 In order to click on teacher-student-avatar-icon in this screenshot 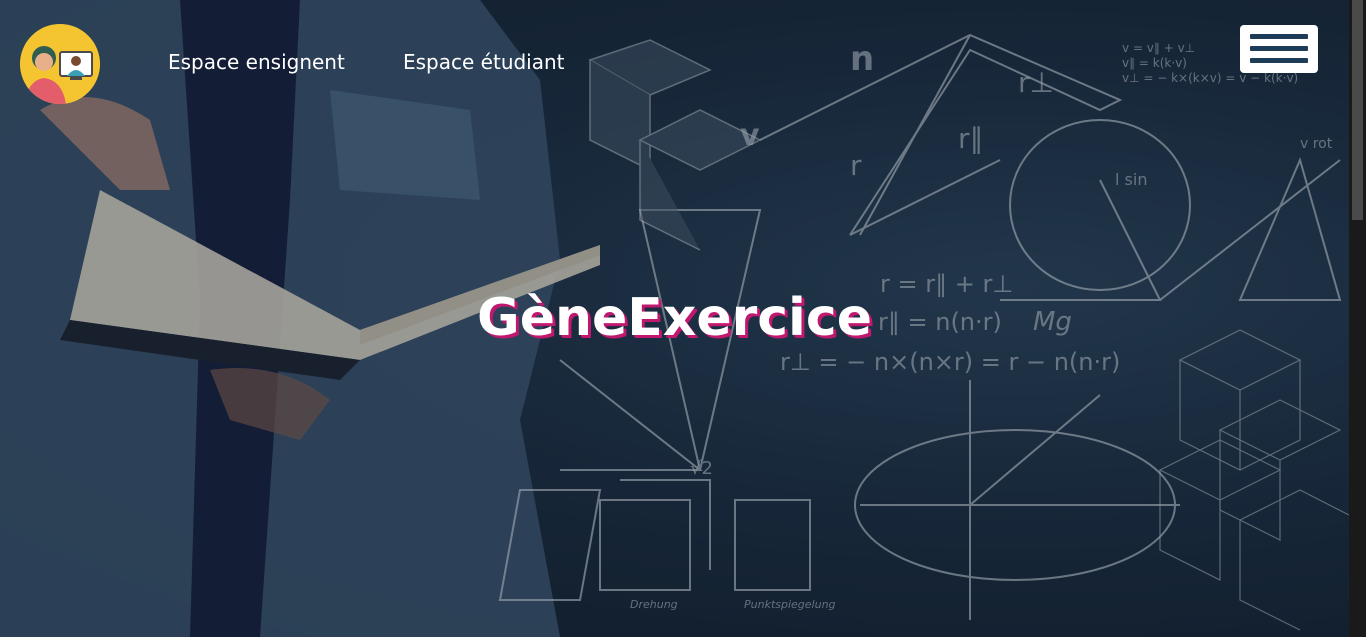, I will do `click(60, 64)`.